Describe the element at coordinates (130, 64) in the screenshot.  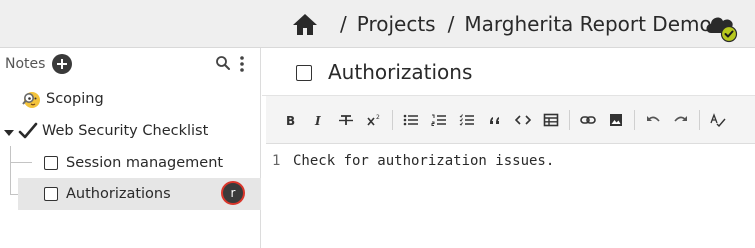
I see `notes-header: Notes` at that location.